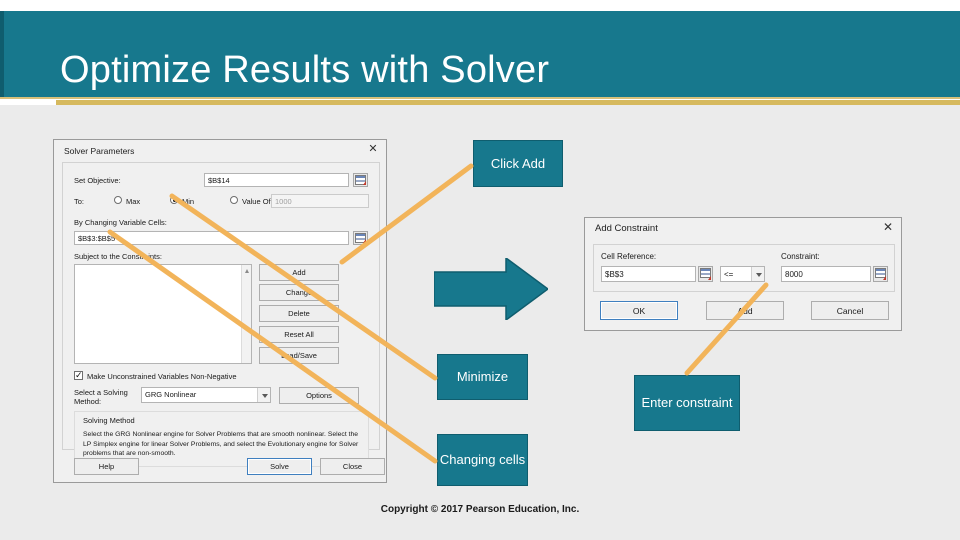 The image size is (960, 540). Describe the element at coordinates (299, 355) in the screenshot. I see `load-save-button: Load/Save` at that location.